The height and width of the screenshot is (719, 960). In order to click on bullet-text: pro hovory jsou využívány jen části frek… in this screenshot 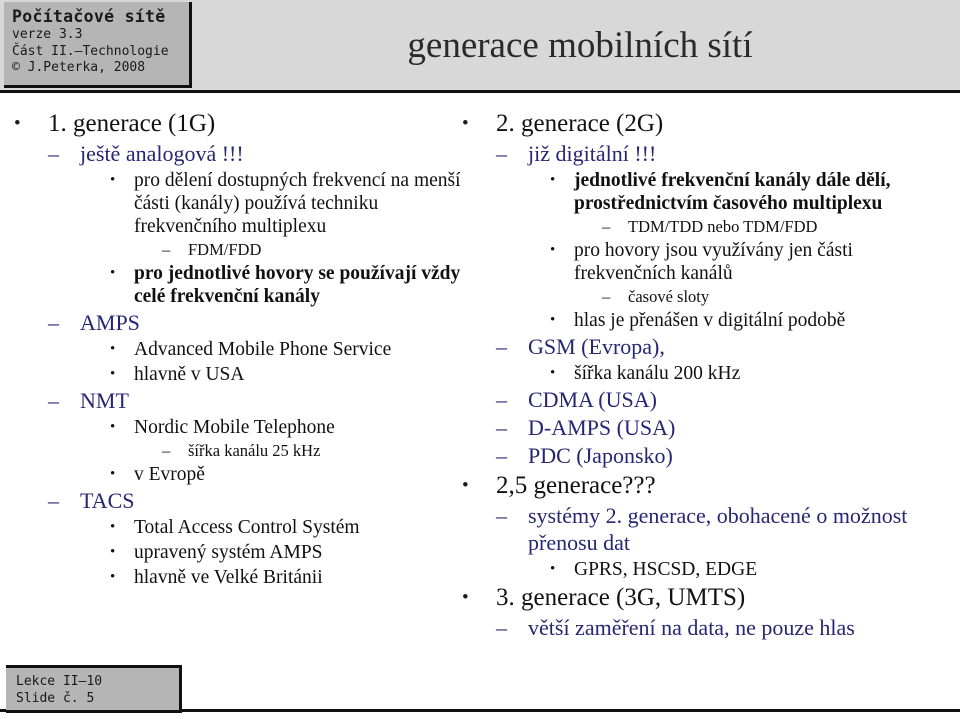, I will do `click(713, 262)`.